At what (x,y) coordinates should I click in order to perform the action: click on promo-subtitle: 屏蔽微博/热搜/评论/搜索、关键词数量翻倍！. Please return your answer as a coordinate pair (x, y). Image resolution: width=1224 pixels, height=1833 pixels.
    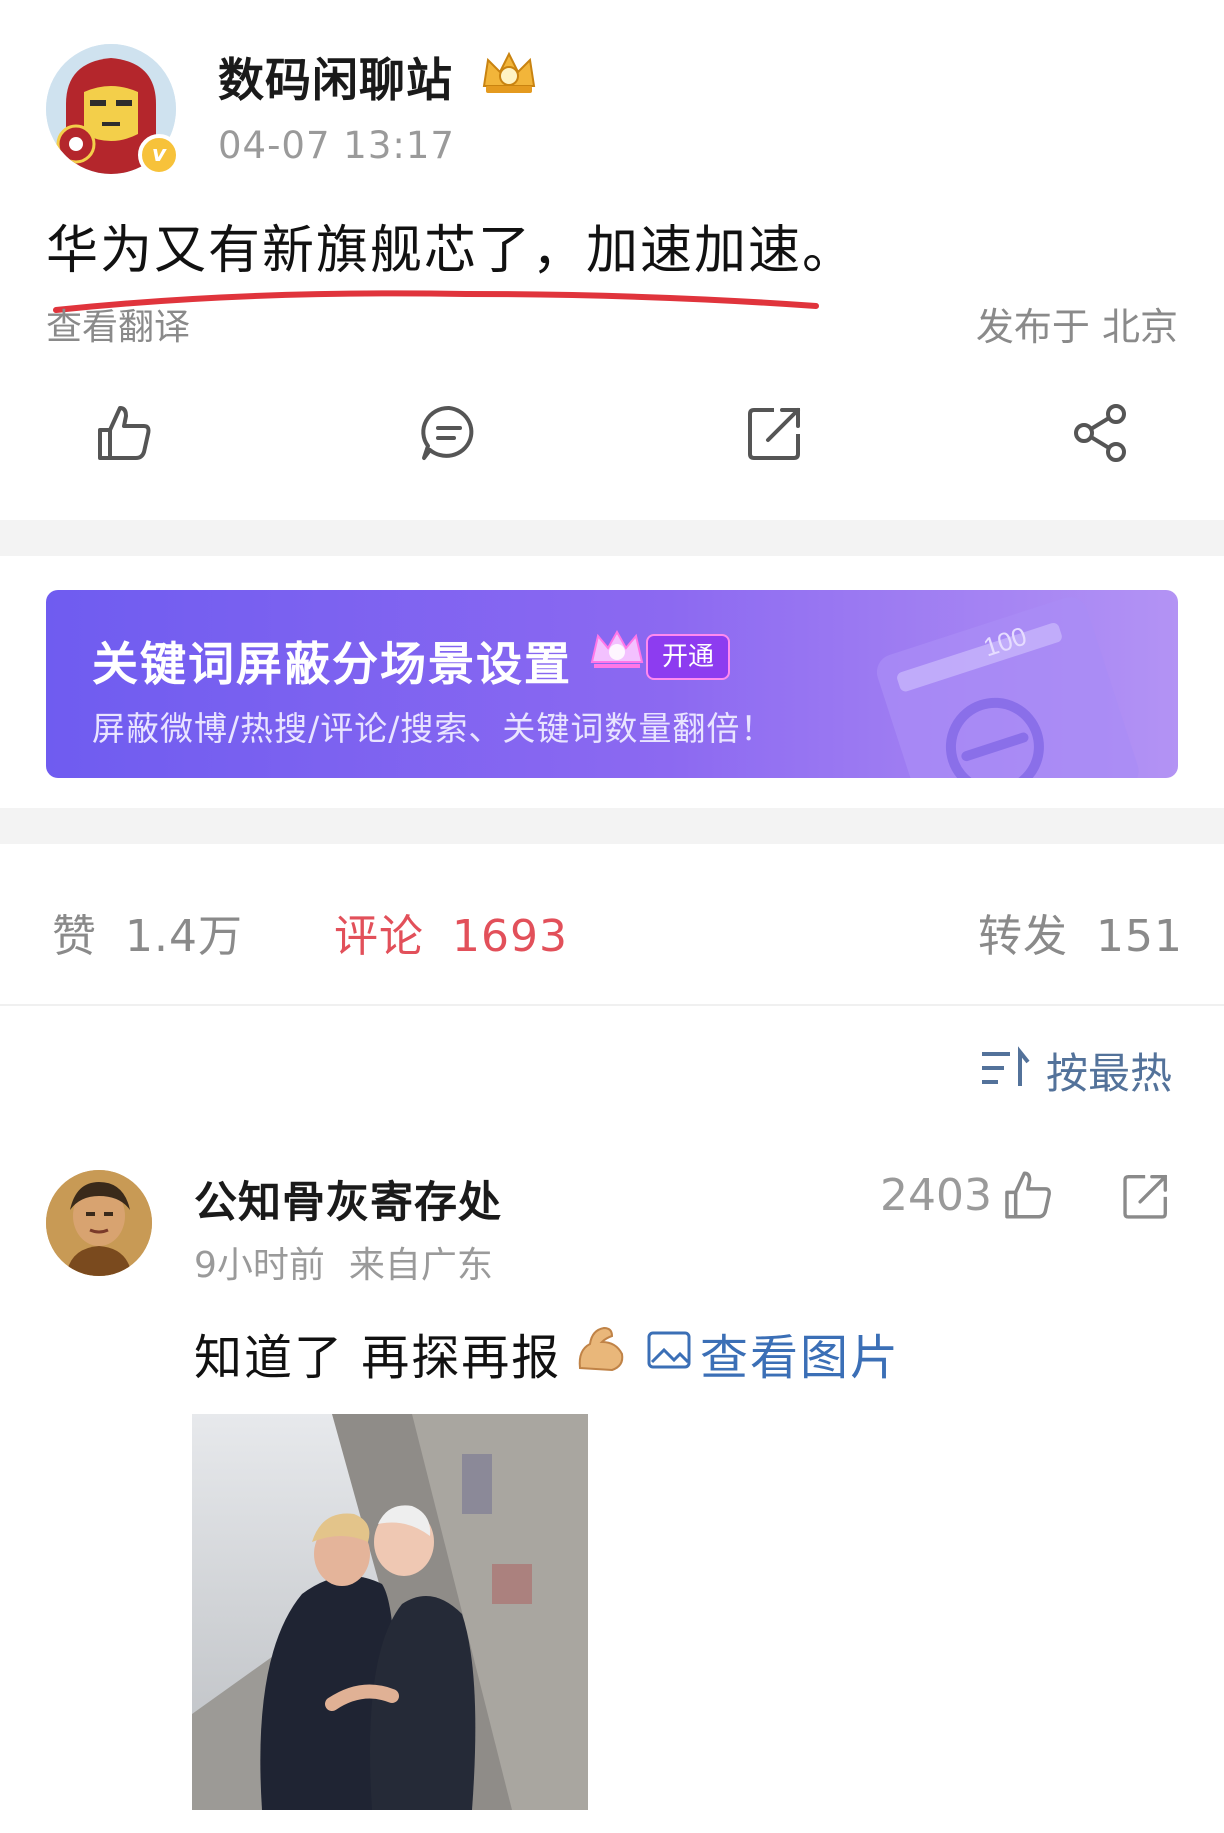
    Looking at the image, I should click on (433, 728).